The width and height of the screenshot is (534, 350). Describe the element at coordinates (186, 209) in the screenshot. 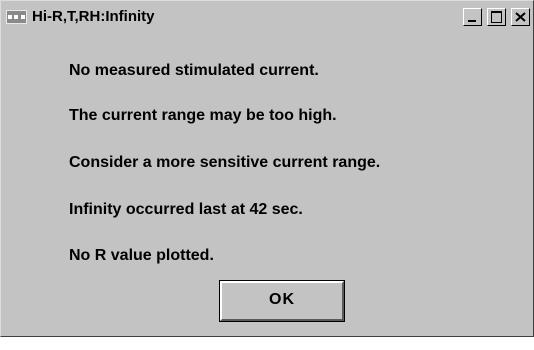

I see `message-infinity-time: Infinity occurred last at 42 sec.` at that location.